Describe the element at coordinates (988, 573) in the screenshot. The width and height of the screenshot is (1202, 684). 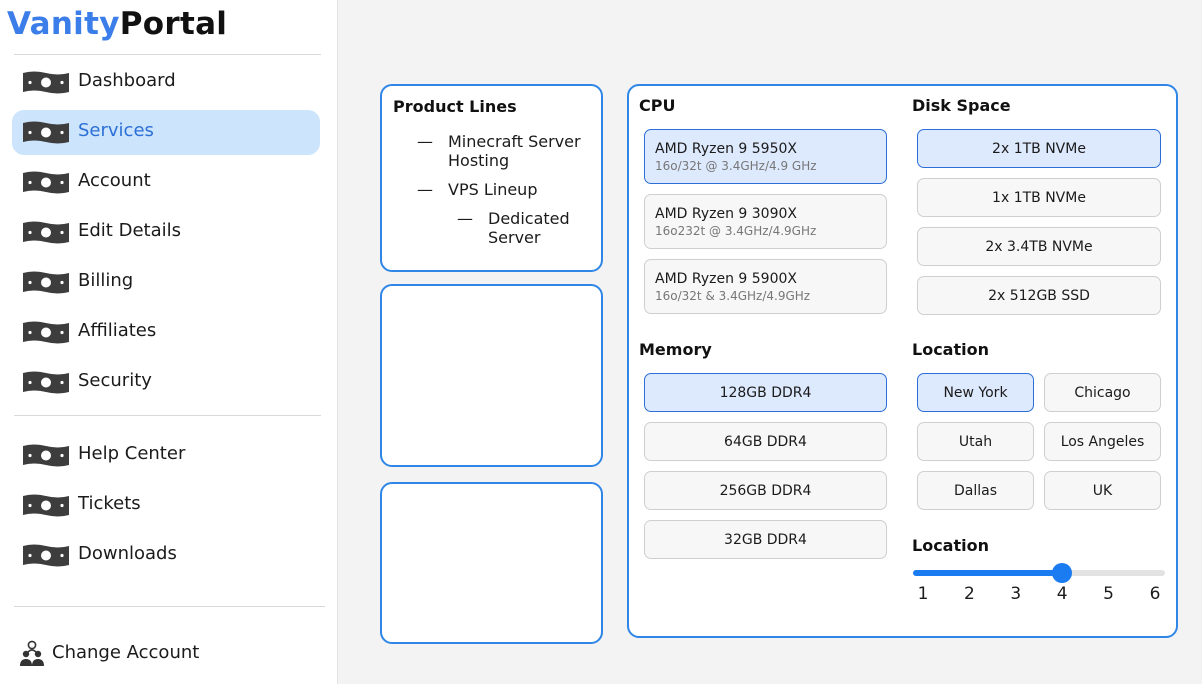
I see `slider-fill` at that location.